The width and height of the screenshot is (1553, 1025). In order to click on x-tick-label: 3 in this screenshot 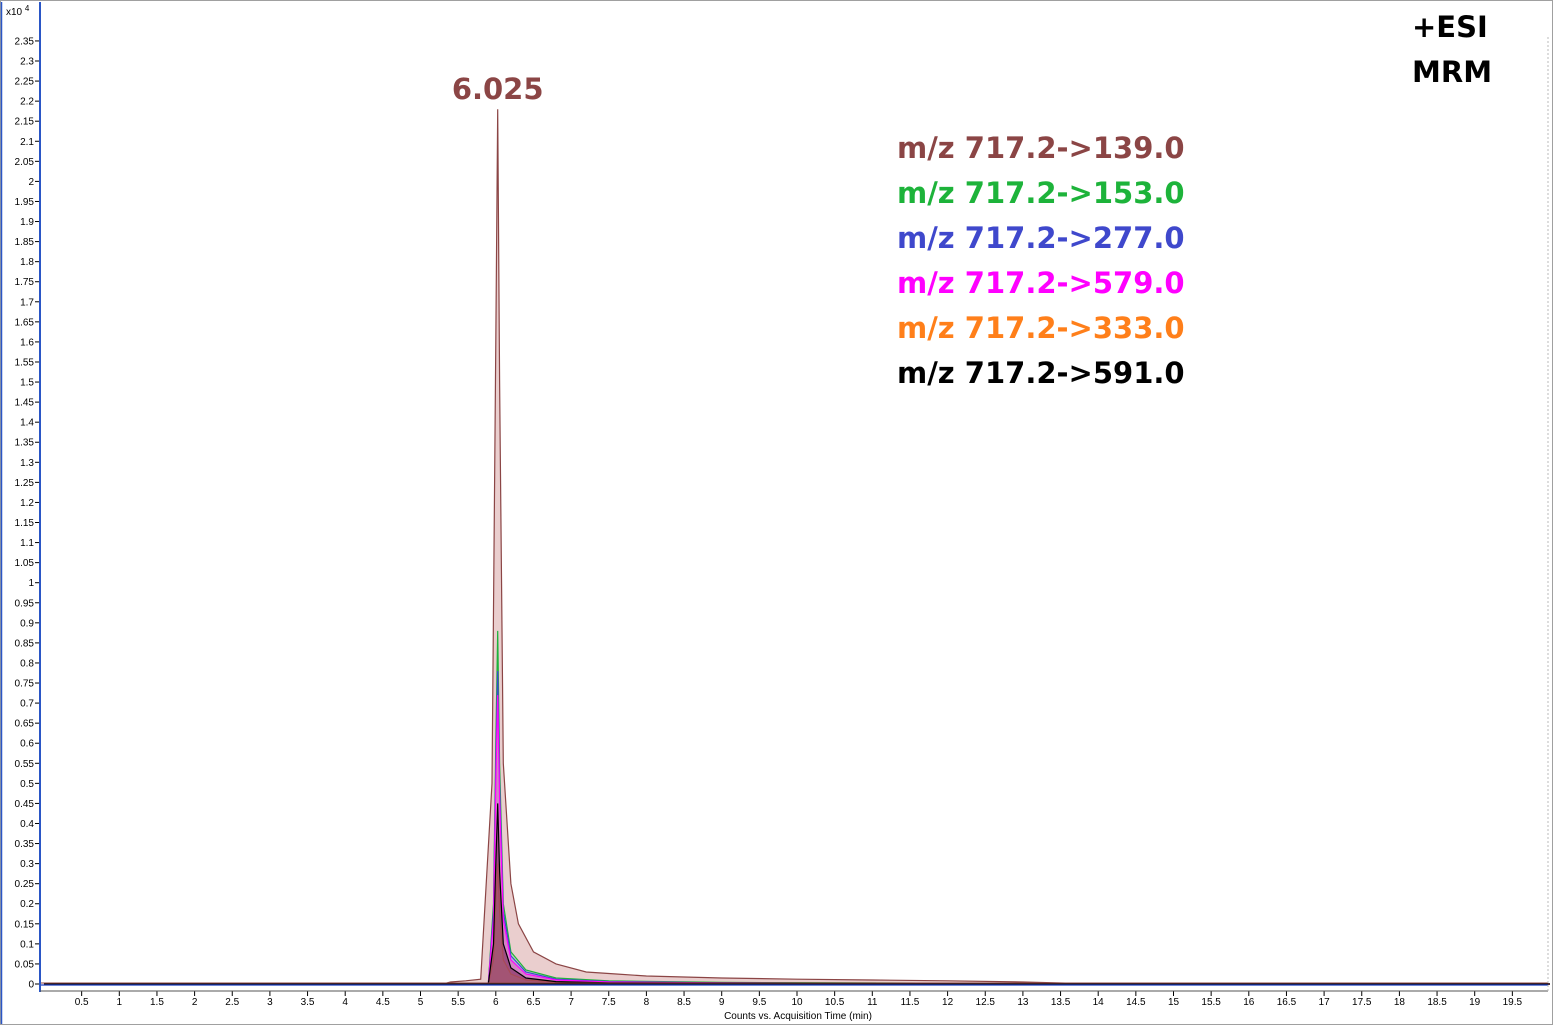, I will do `click(270, 1002)`.